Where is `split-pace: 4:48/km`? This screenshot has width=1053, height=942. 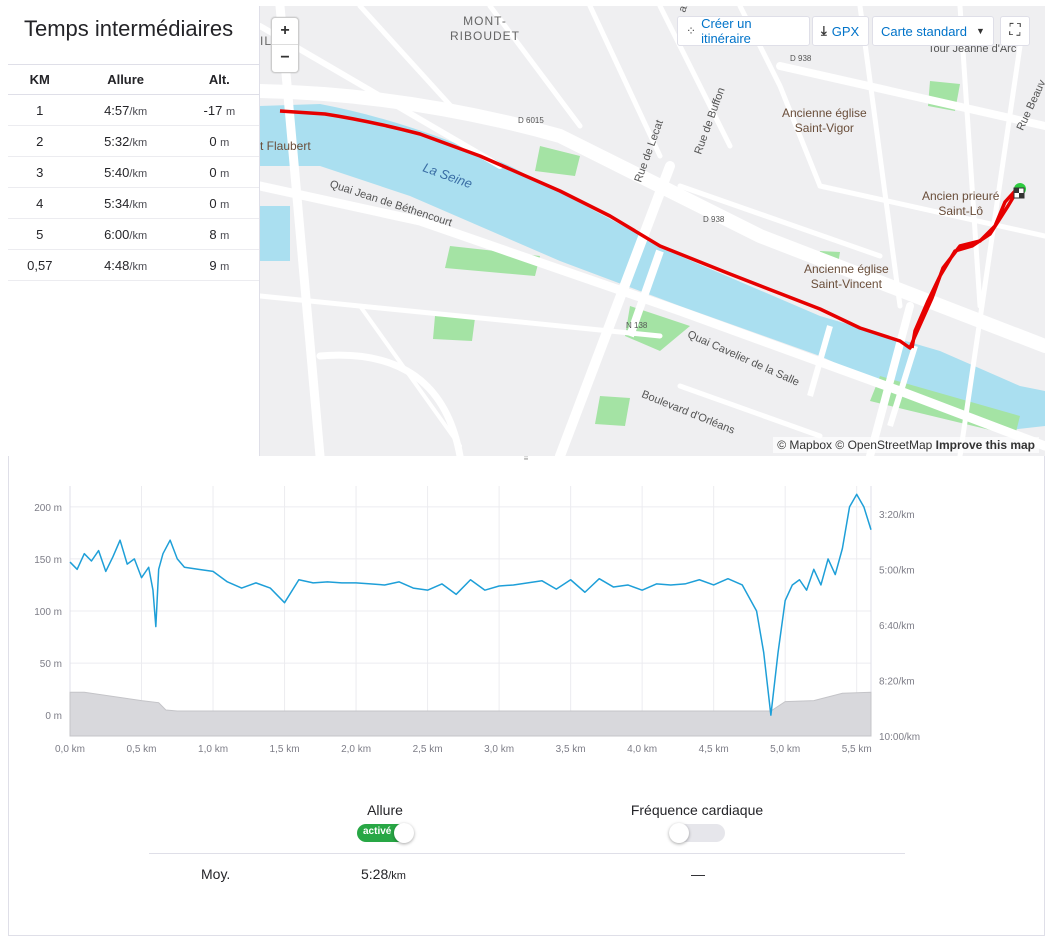 split-pace: 4:48/km is located at coordinates (125, 265).